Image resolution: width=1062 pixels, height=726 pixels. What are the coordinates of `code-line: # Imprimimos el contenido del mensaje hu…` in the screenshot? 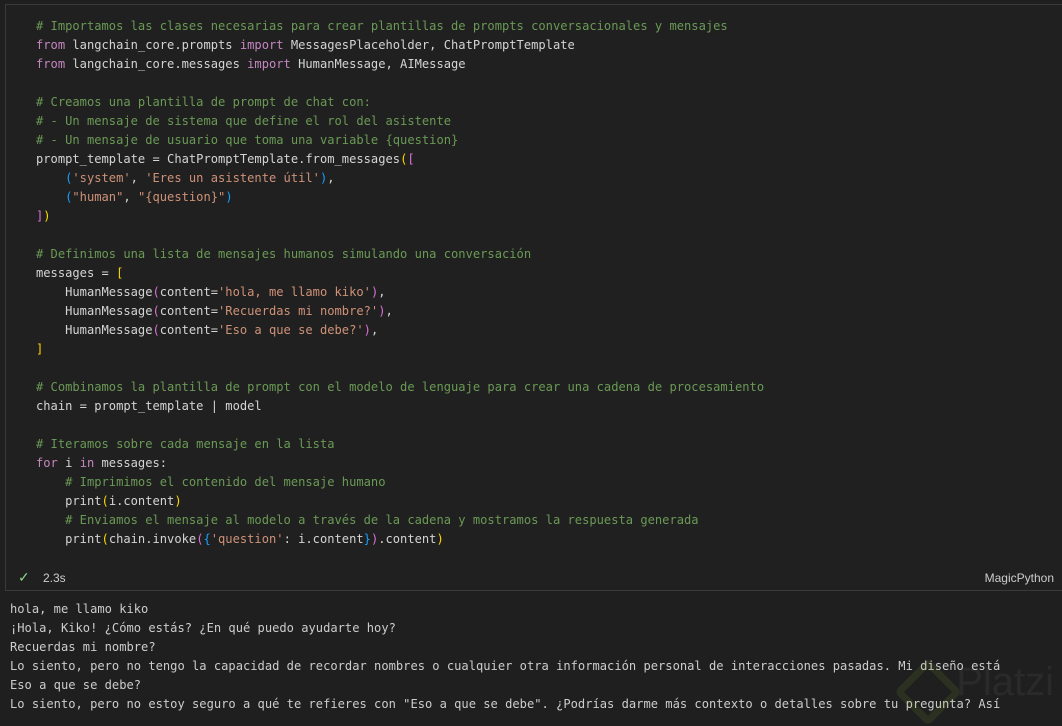 It's located at (549, 482).